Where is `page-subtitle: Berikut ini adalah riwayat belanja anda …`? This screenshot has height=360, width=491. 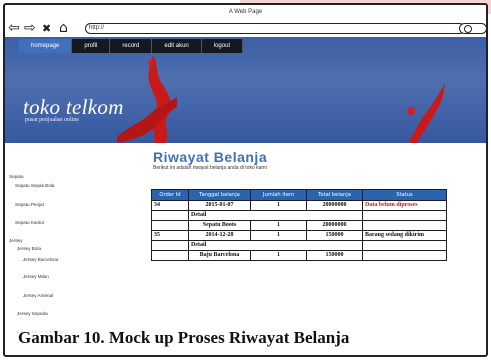
page-subtitle: Berikut ini adalah riwayat belanja anda … is located at coordinates (210, 168).